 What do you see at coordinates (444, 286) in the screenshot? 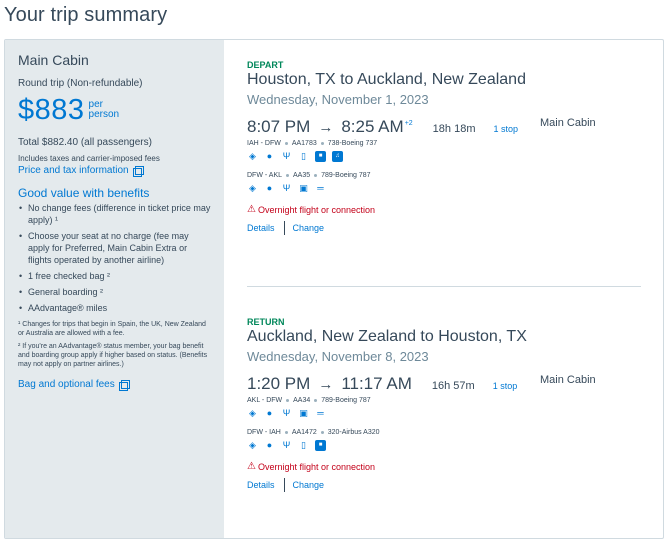
I see `leg-divider` at bounding box center [444, 286].